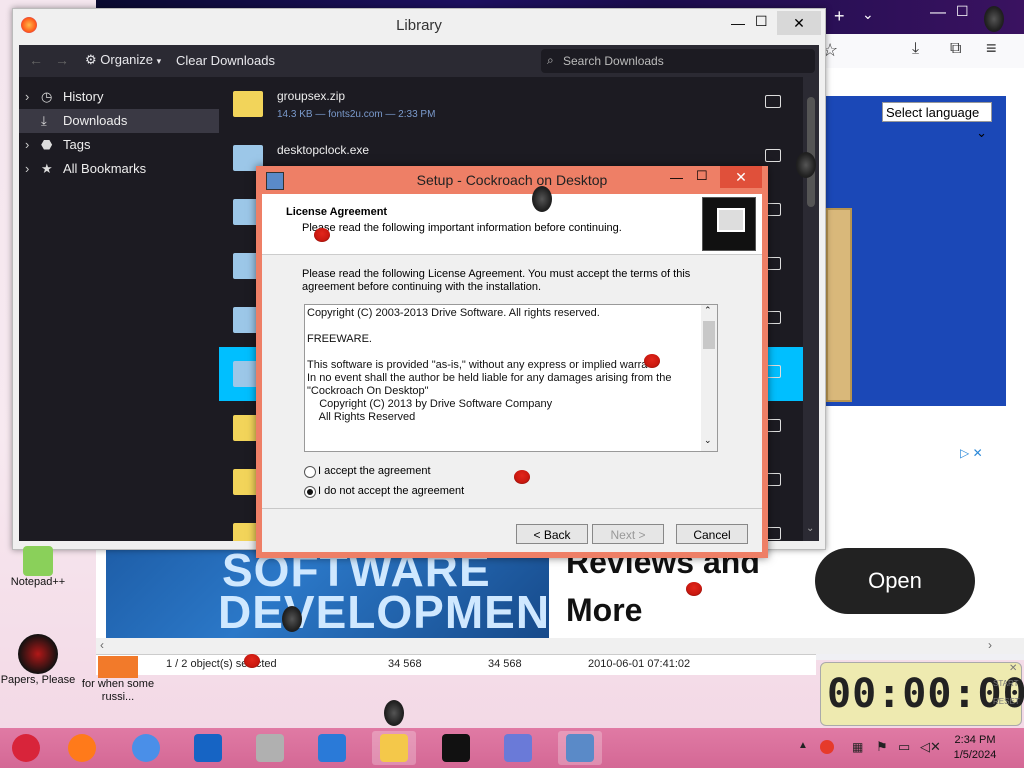 The width and height of the screenshot is (1024, 768). Describe the element at coordinates (709, 378) in the screenshot. I see `license-scrollbar: ⌃ ⌄` at that location.